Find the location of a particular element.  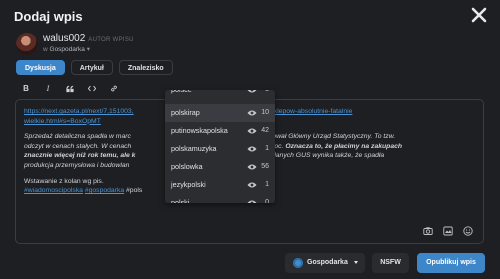

community-selector-inline: w Gospodarka ▾ is located at coordinates (66, 49).